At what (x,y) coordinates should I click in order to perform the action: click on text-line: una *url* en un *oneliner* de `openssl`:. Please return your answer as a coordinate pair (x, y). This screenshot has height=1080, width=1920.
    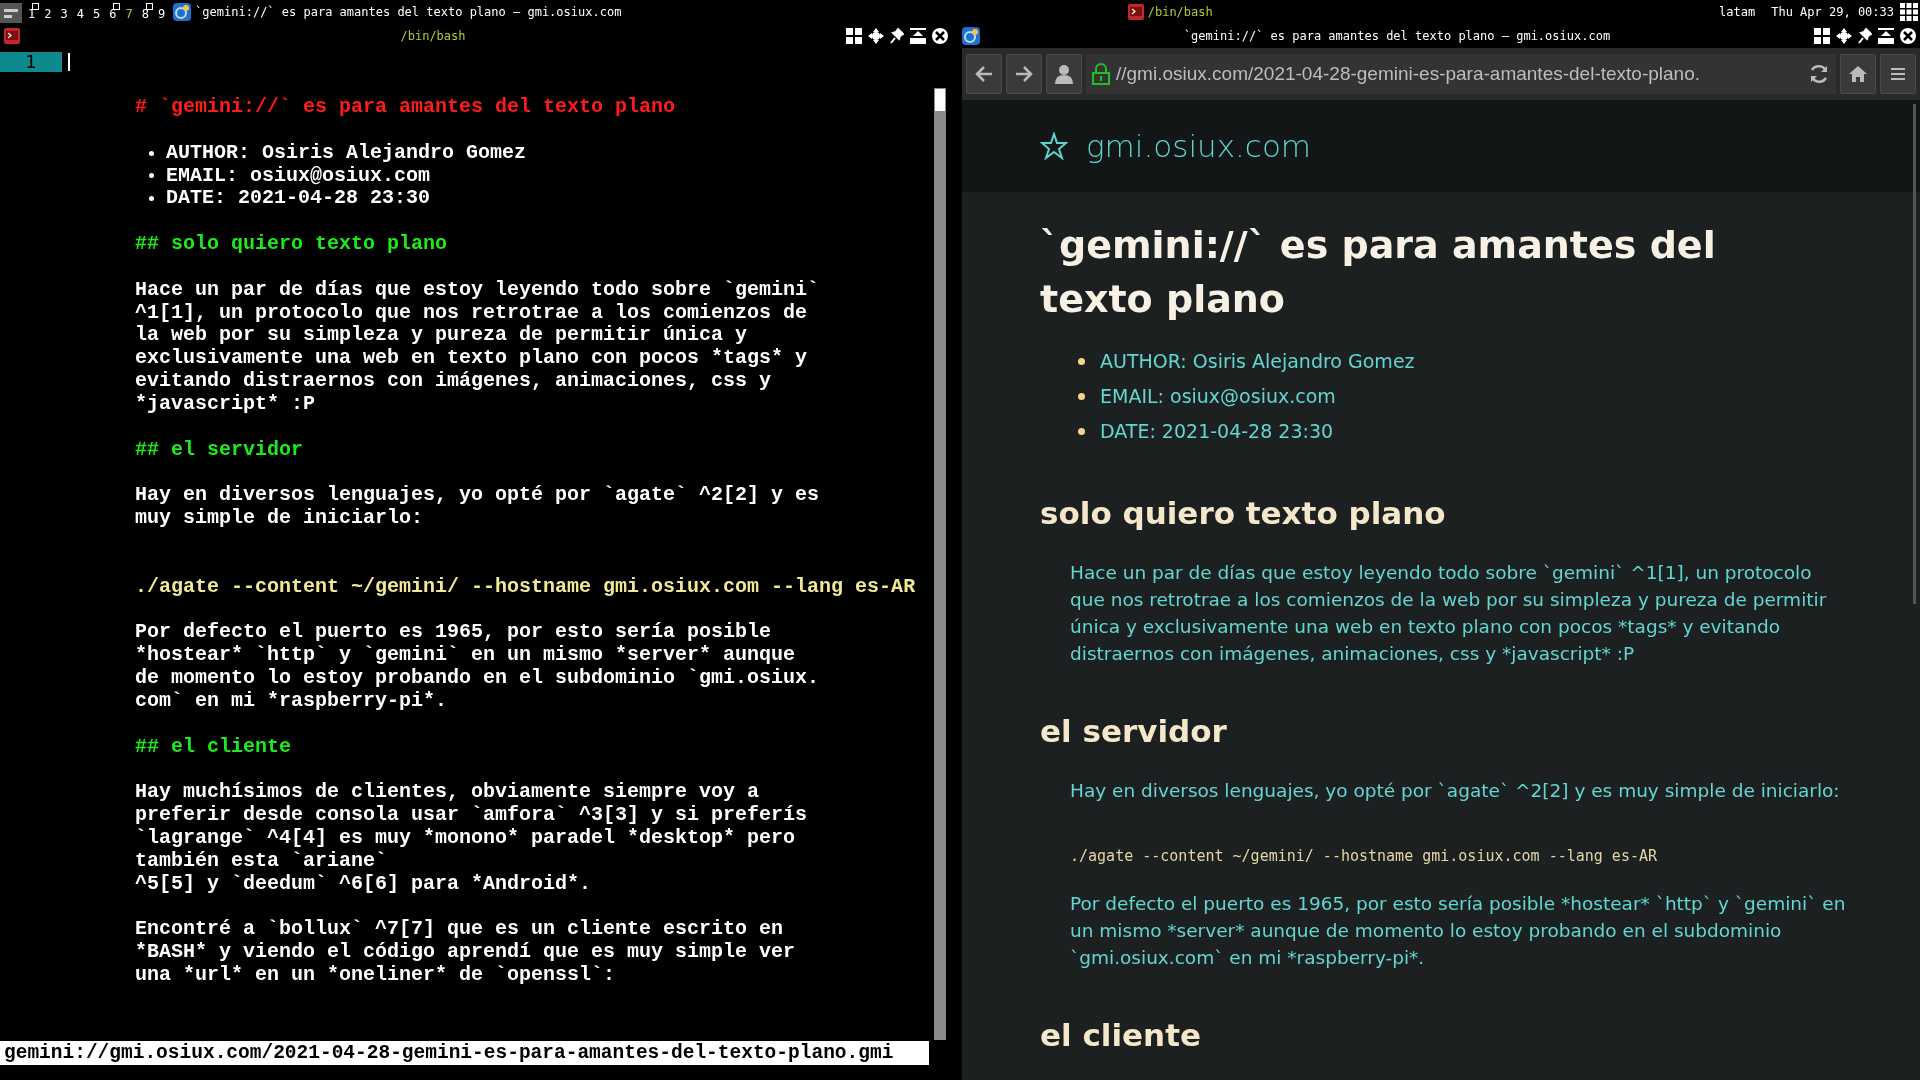
    Looking at the image, I should click on (375, 975).